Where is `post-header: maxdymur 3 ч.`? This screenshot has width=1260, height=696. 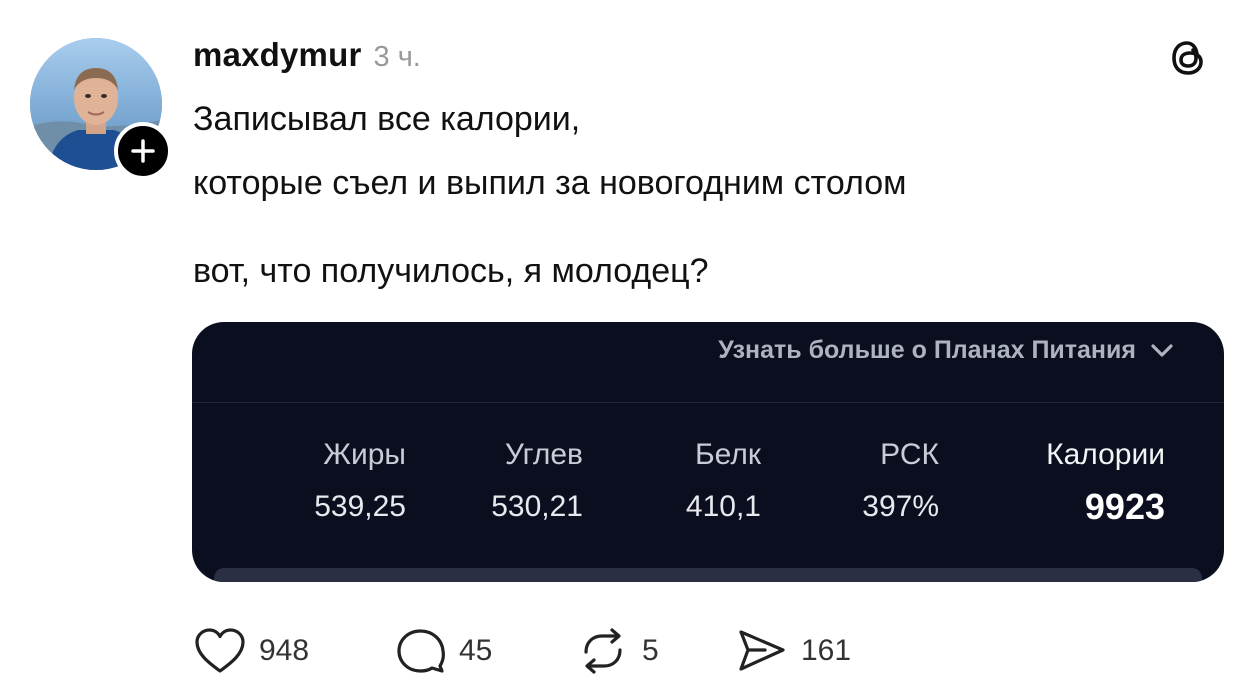
post-header: maxdymur 3 ч. is located at coordinates (307, 56).